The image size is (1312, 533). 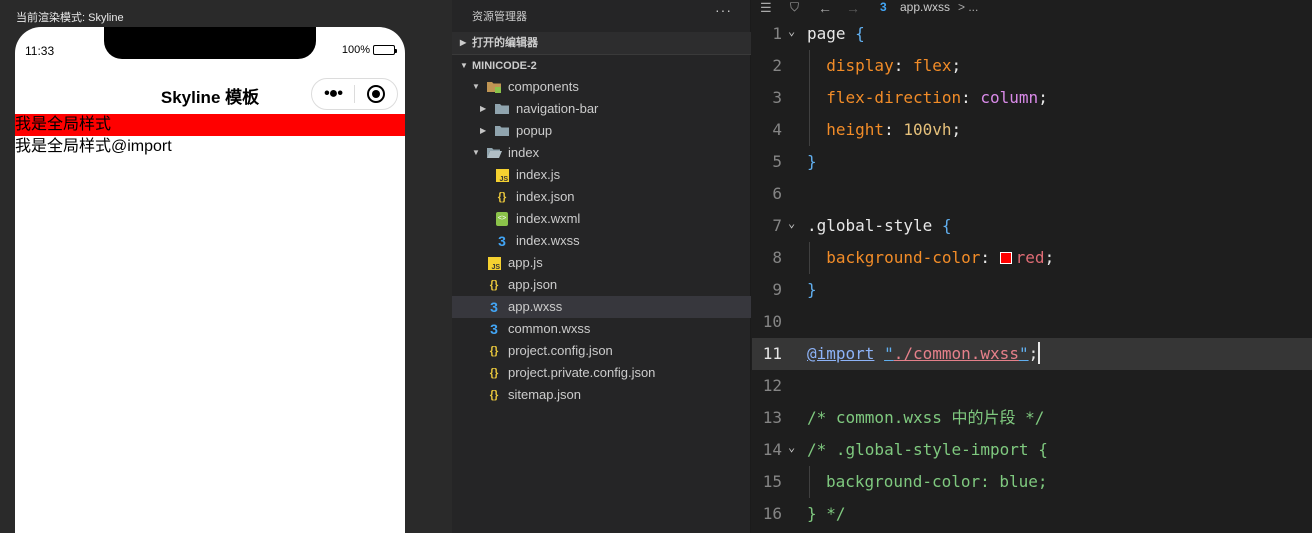 I want to click on line-number: 5, so click(x=777, y=161).